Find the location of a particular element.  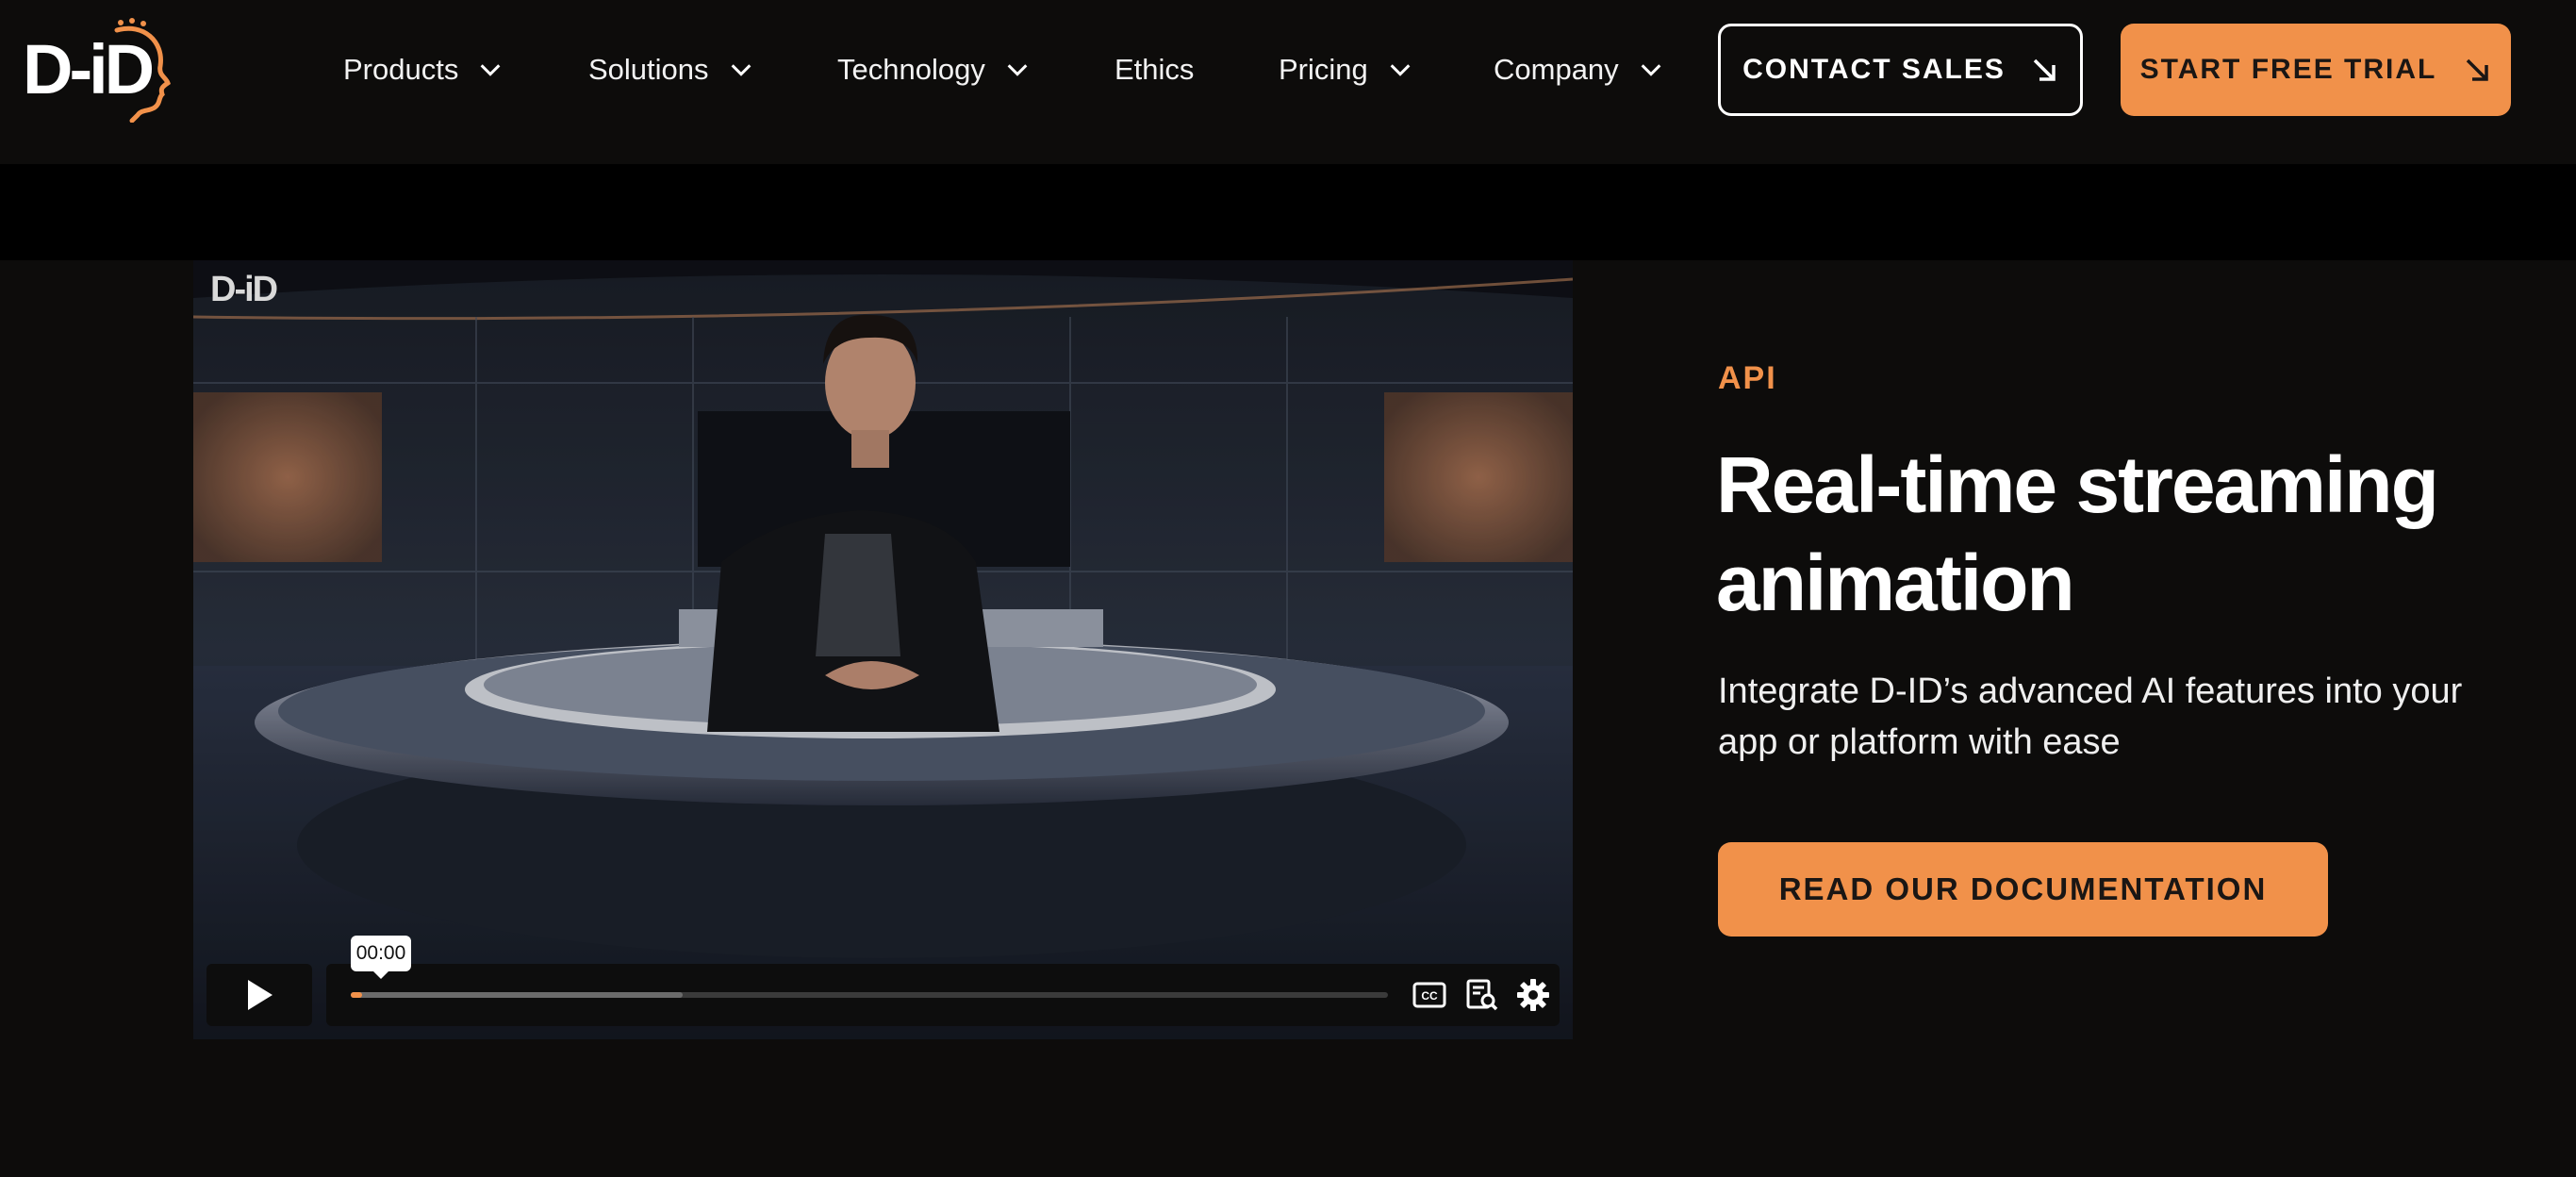

section-eyebrow: API is located at coordinates (1747, 378).